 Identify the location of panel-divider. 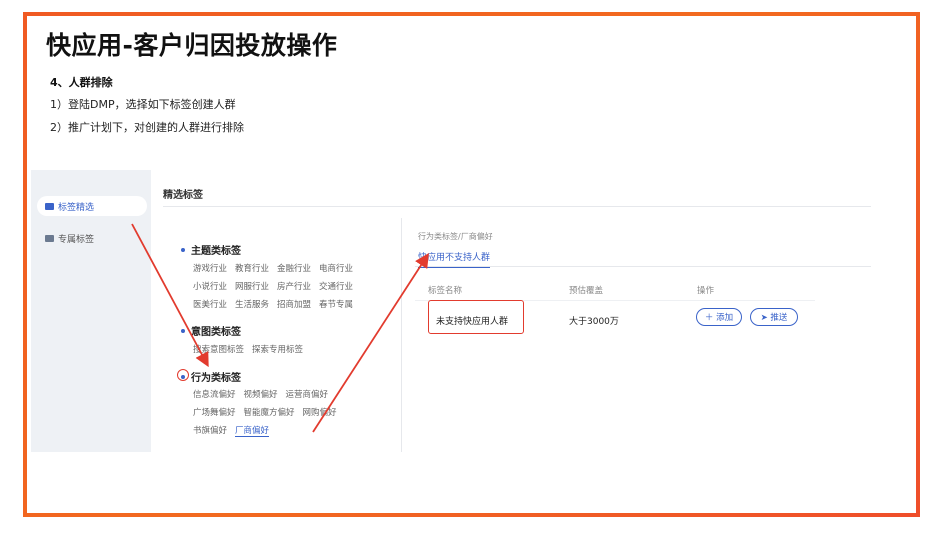
(401, 335).